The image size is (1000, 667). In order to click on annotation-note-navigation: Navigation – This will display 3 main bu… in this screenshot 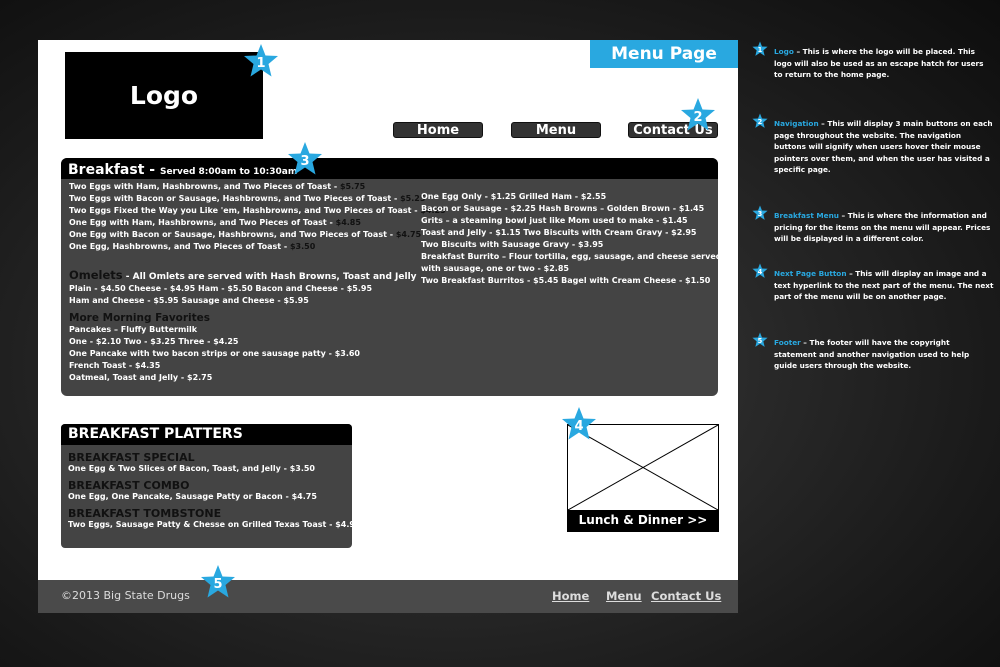, I will do `click(883, 146)`.